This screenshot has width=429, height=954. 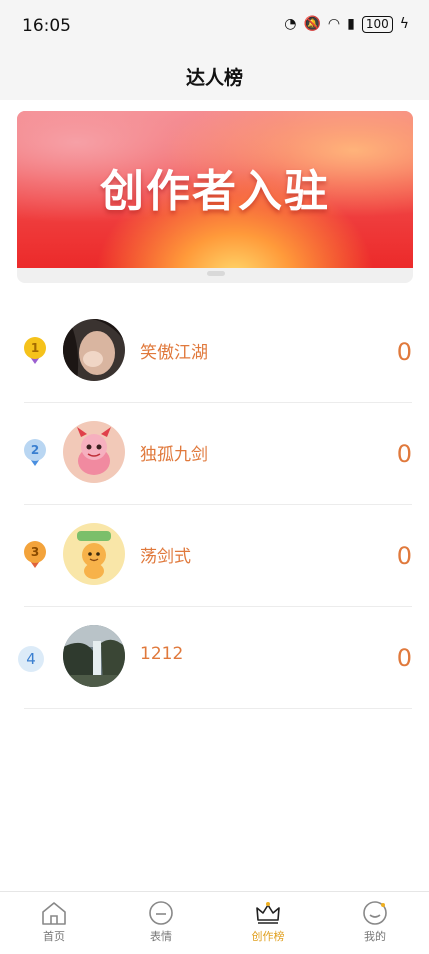 What do you see at coordinates (218, 453) in the screenshot?
I see `ranking-row: 2 独孤九剑 0` at bounding box center [218, 453].